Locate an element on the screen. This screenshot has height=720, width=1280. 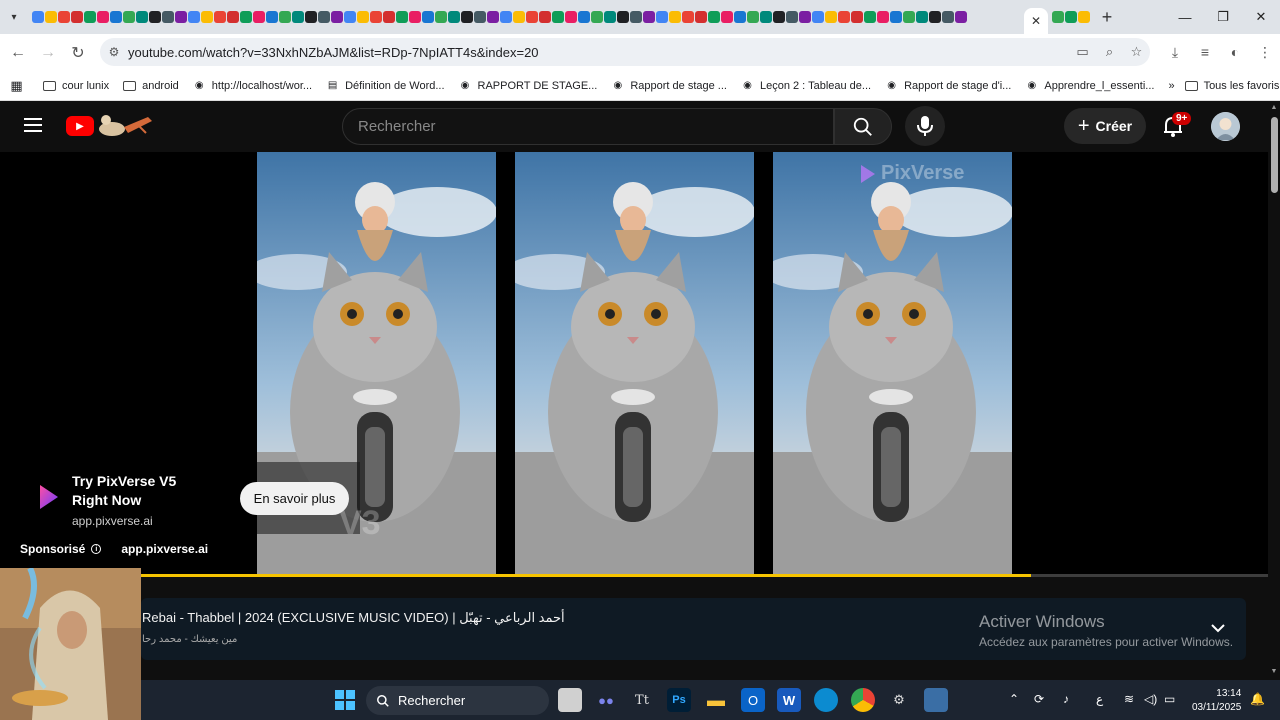
tab-strip is located at coordinates (526, 17).